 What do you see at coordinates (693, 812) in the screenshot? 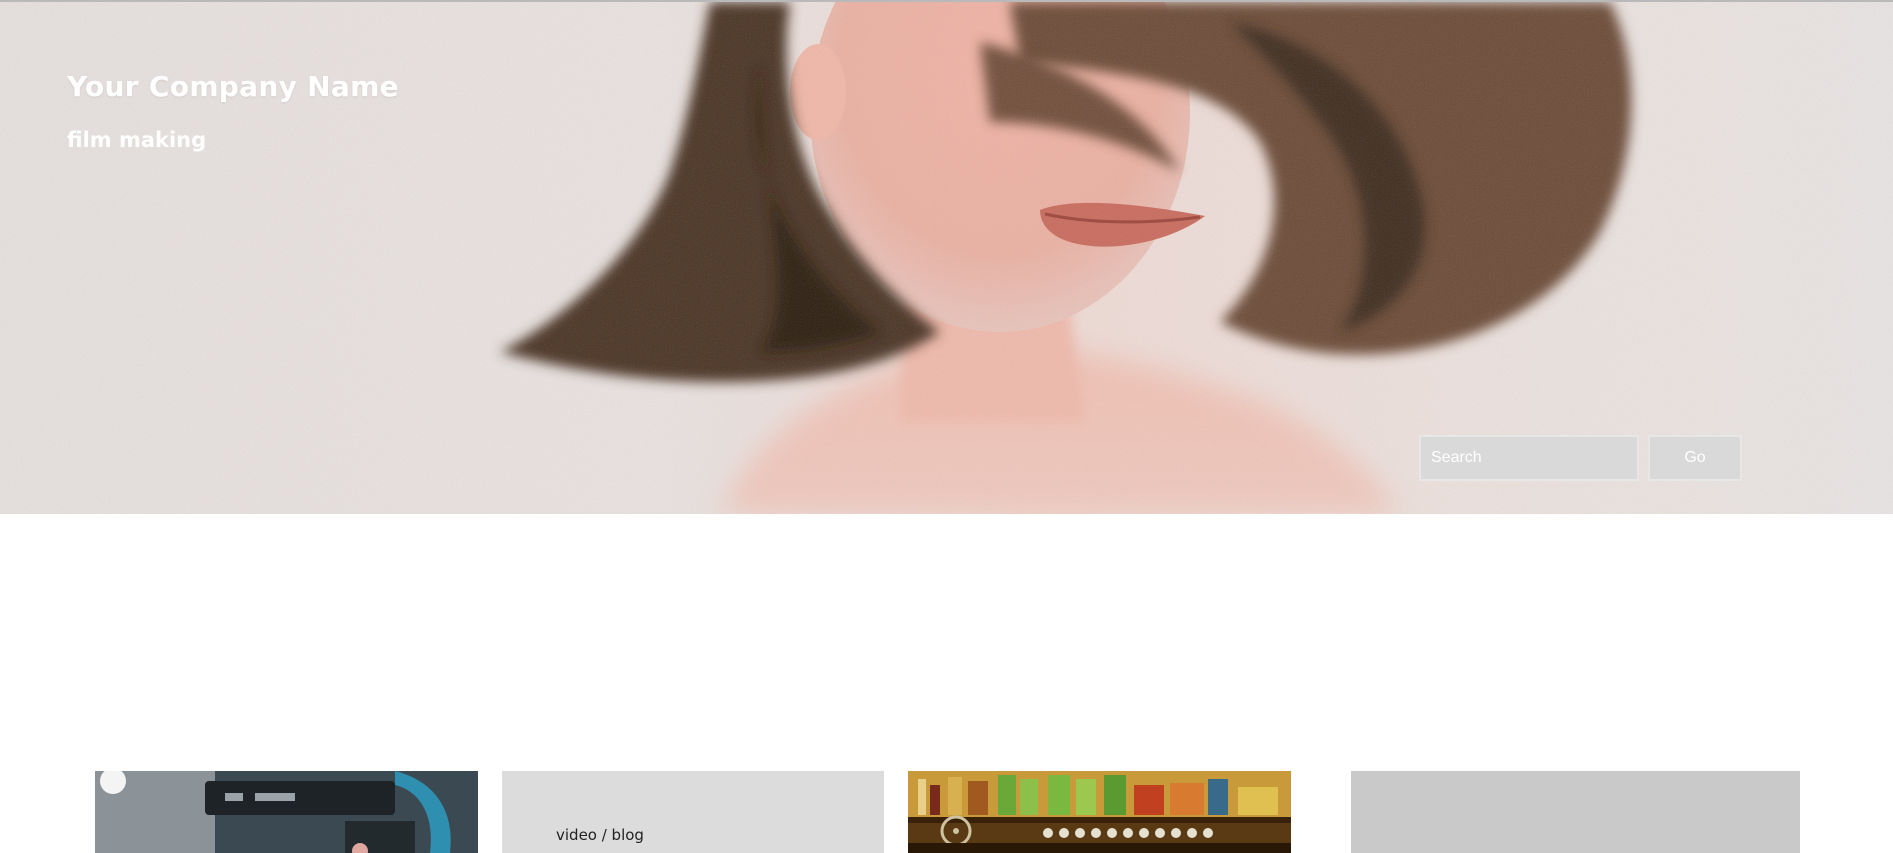
I see `card-video-blog: video / blog` at bounding box center [693, 812].